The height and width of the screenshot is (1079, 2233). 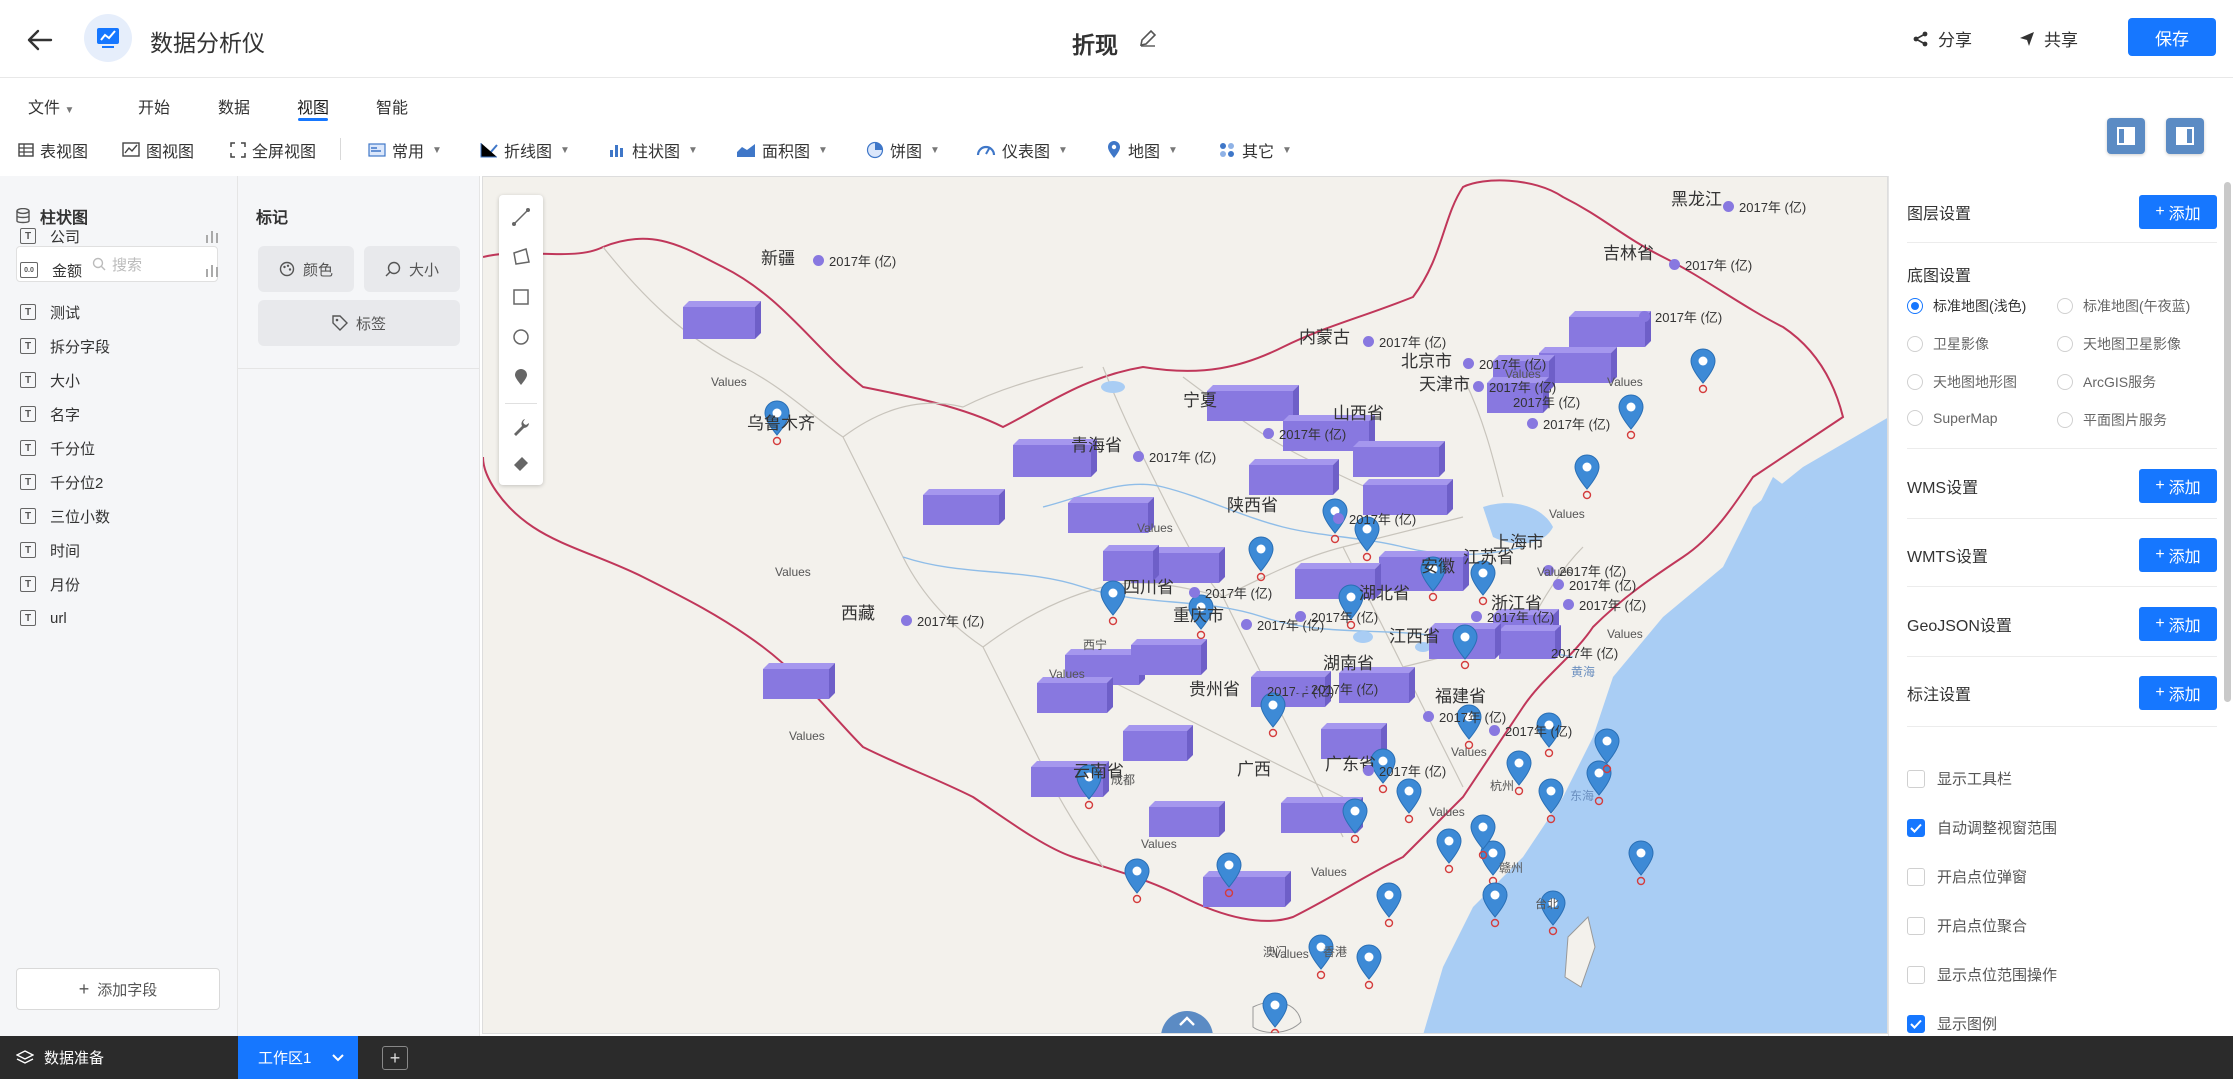 What do you see at coordinates (1982, 974) in the screenshot?
I see `option-checkbox: 显示点位范围操作` at bounding box center [1982, 974].